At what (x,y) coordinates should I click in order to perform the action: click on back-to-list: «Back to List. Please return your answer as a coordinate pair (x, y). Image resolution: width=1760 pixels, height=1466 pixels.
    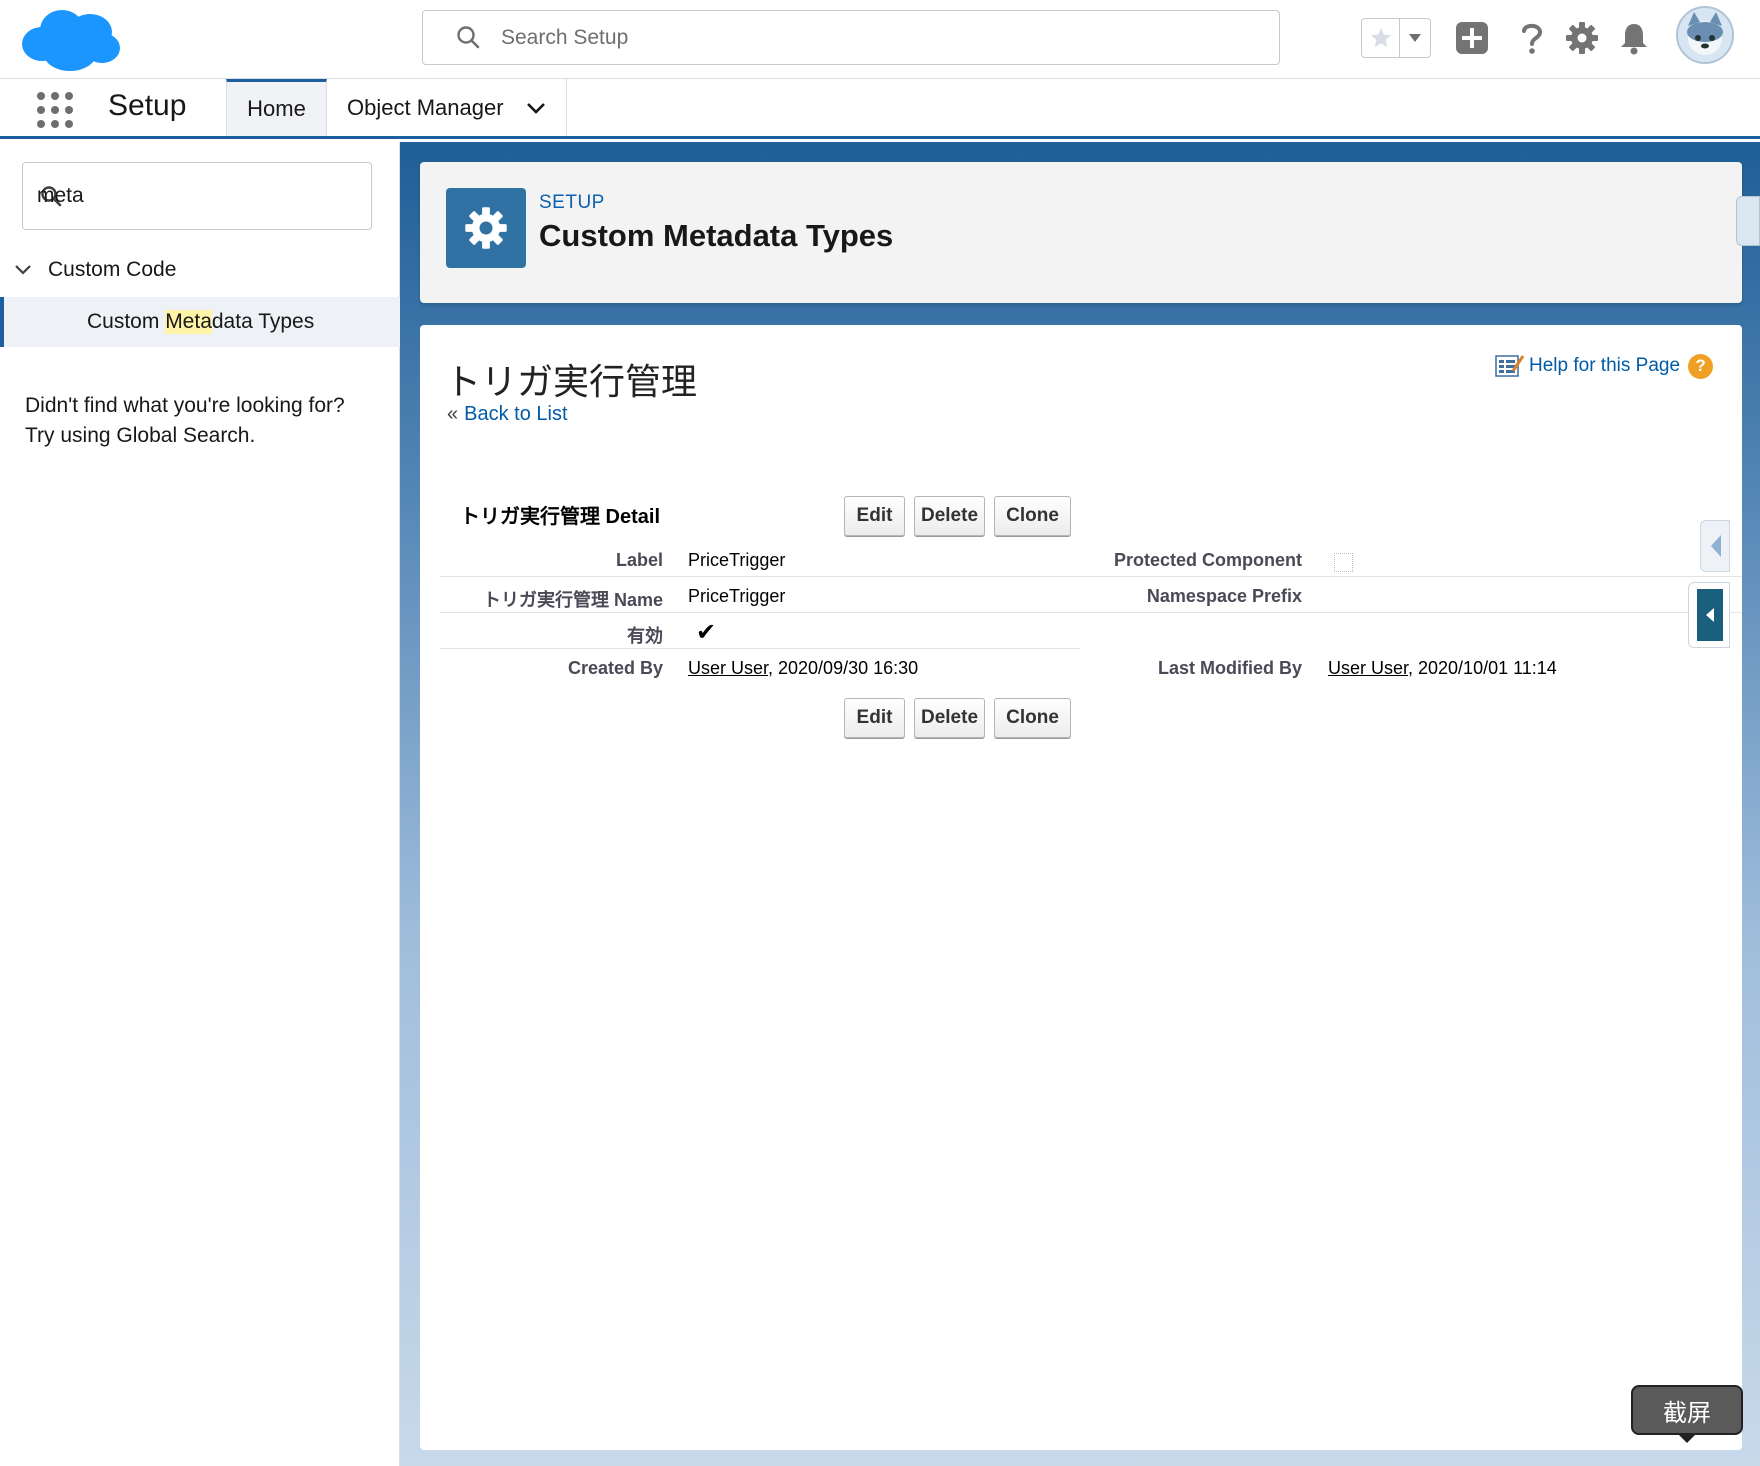
    Looking at the image, I should click on (507, 414).